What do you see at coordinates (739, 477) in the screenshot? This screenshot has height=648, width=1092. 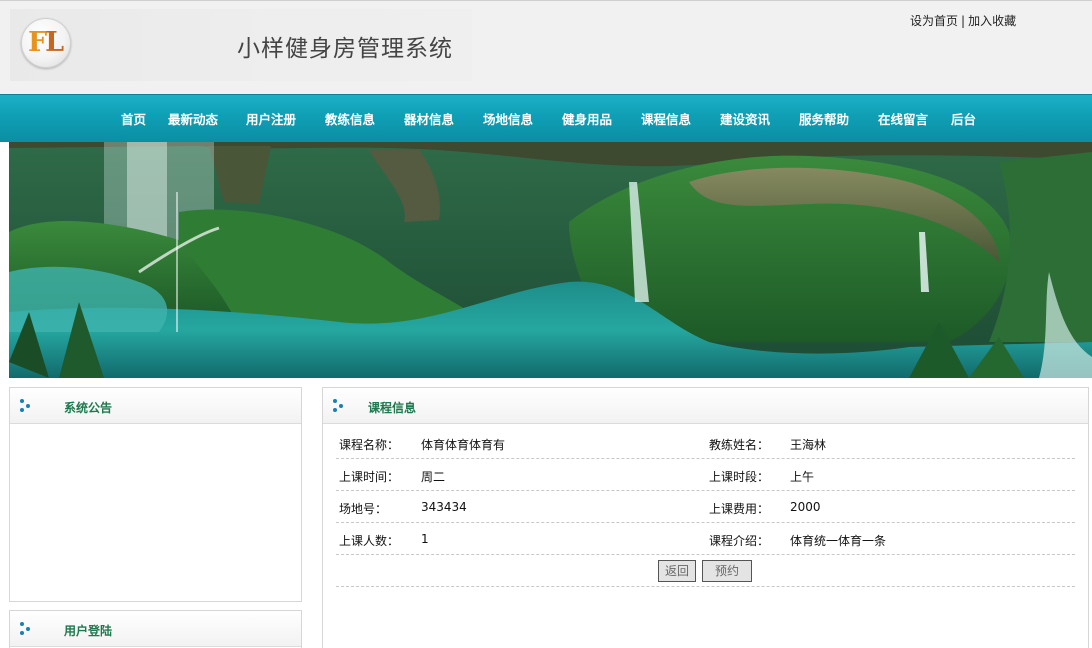 I see `label-class-period: 上课时段：` at bounding box center [739, 477].